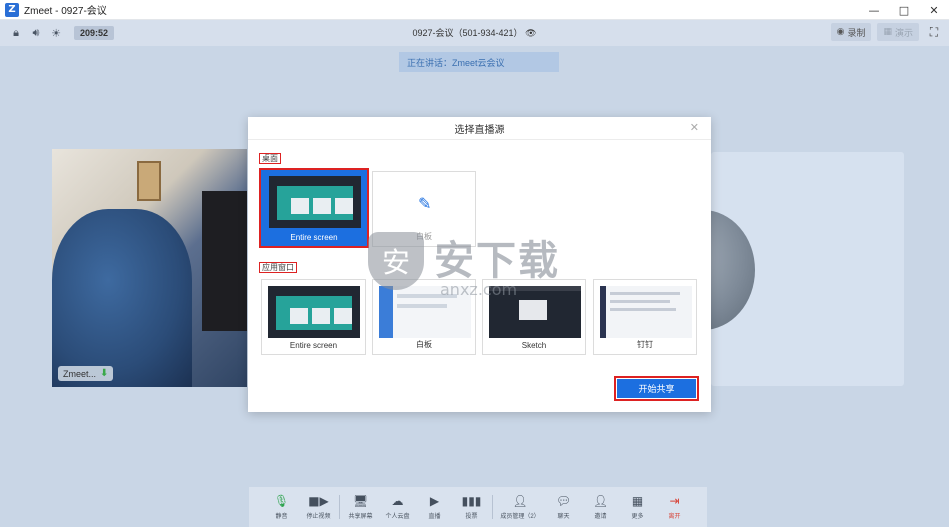 The image size is (949, 527). I want to click on maximize-button: □, so click(904, 10).